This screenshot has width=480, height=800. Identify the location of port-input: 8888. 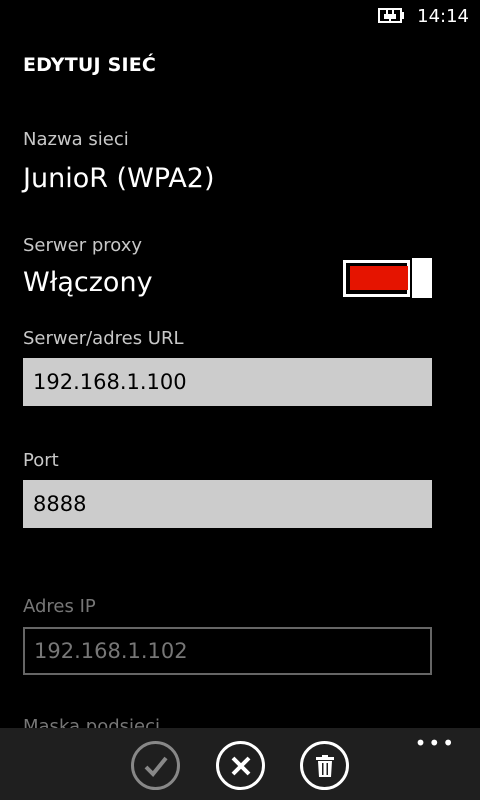
(227, 504).